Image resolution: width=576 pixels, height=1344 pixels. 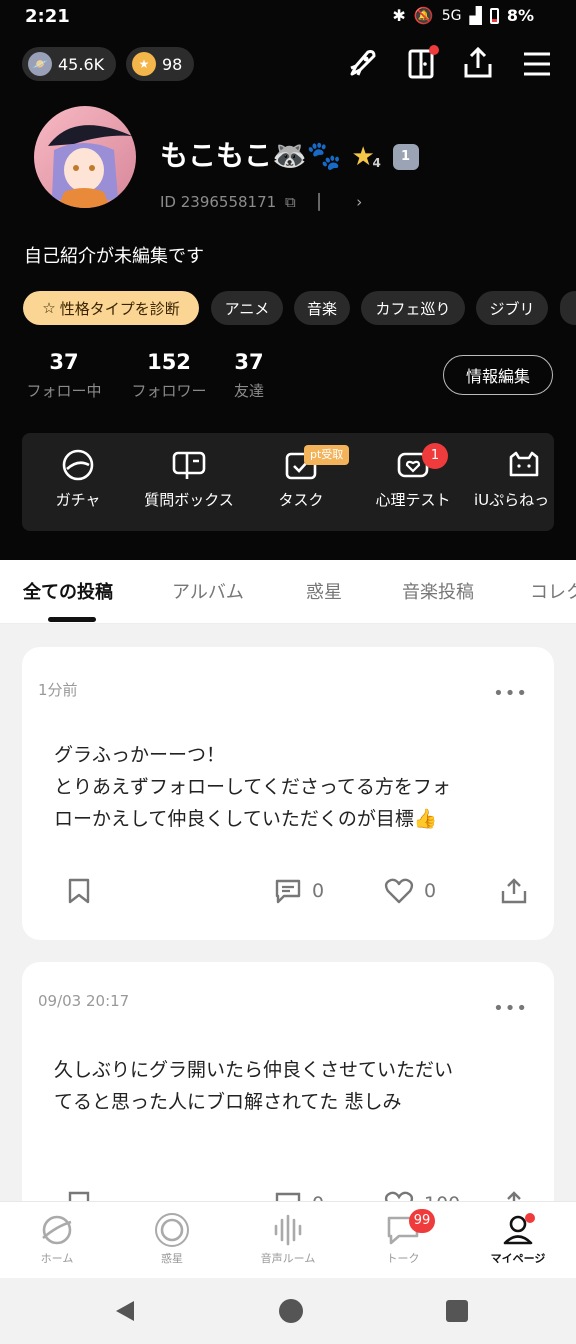 I want to click on status-time: 2:21, so click(x=47, y=16).